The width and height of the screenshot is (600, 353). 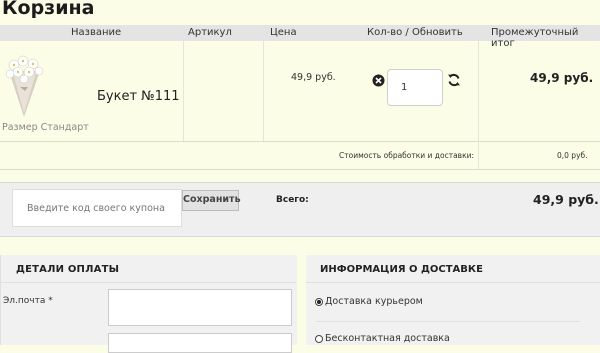 I want to click on item-subtotal: 49,9 руб., so click(x=562, y=78).